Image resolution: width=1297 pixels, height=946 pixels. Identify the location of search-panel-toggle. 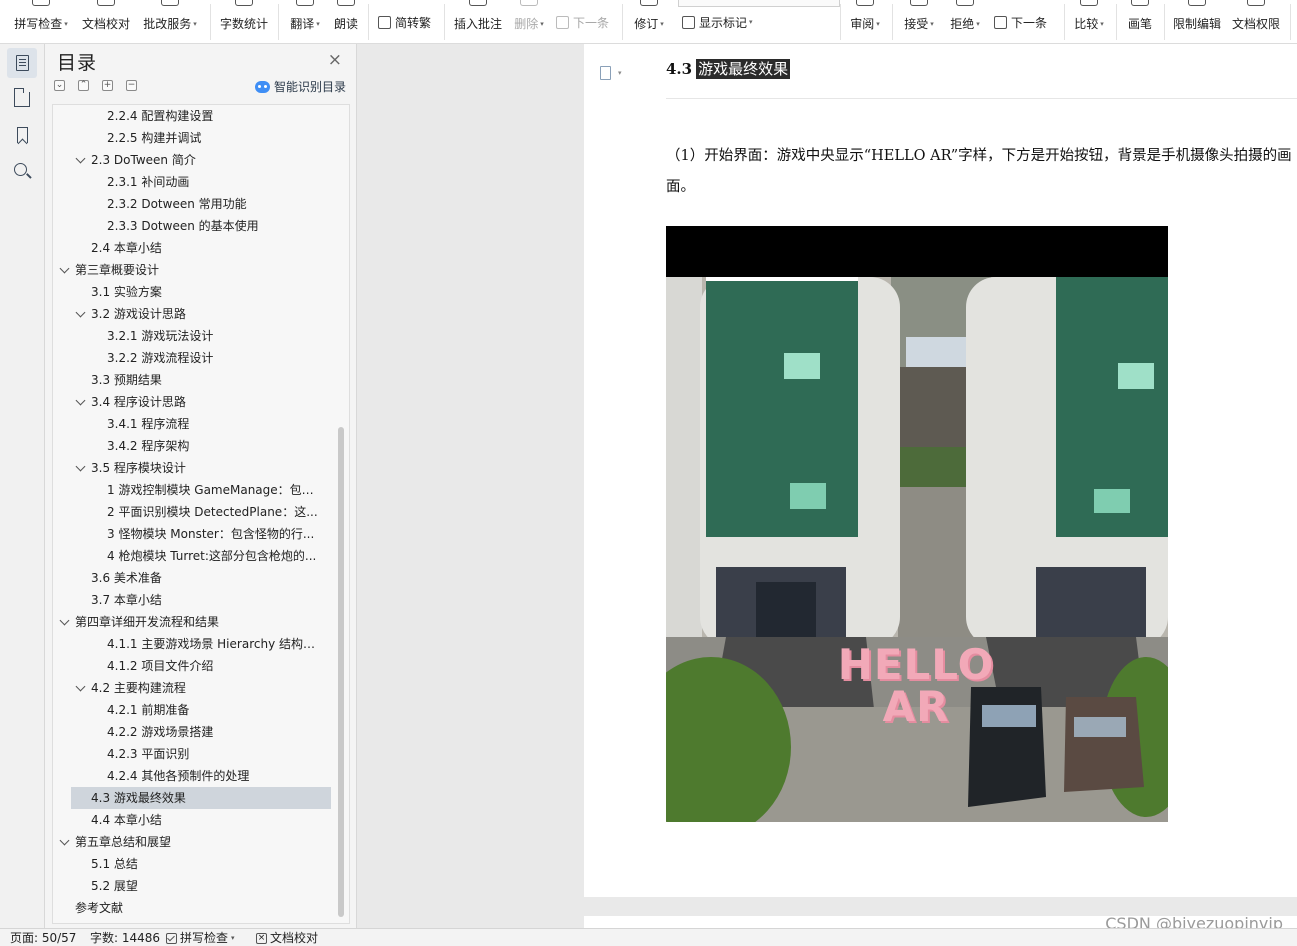
(22, 171).